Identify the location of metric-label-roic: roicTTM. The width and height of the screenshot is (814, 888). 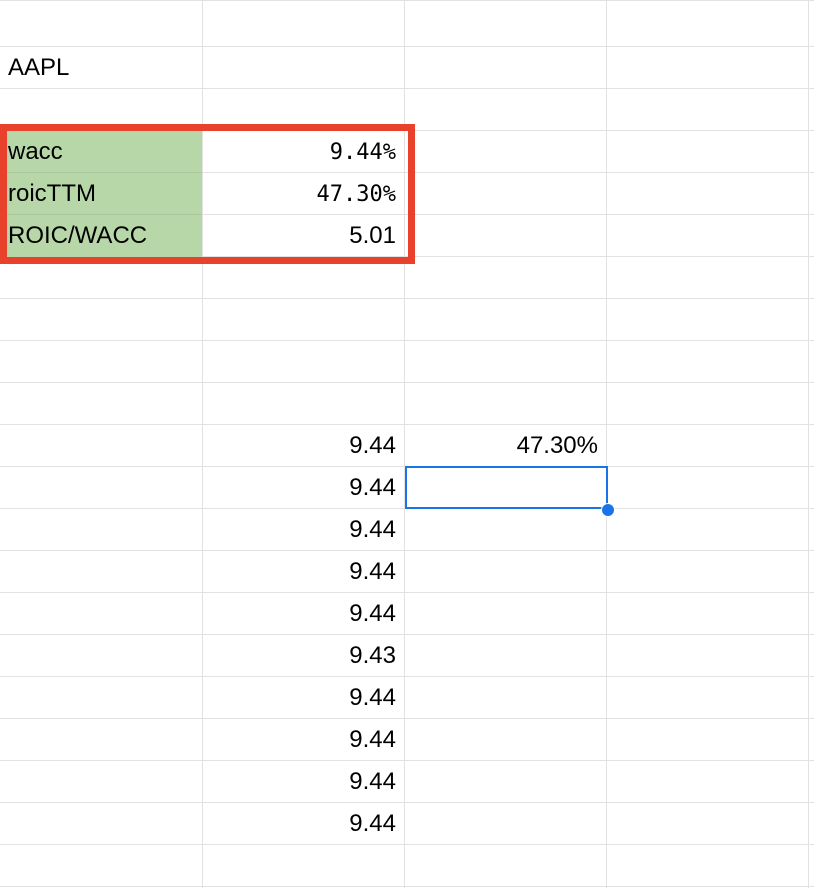
(101, 194).